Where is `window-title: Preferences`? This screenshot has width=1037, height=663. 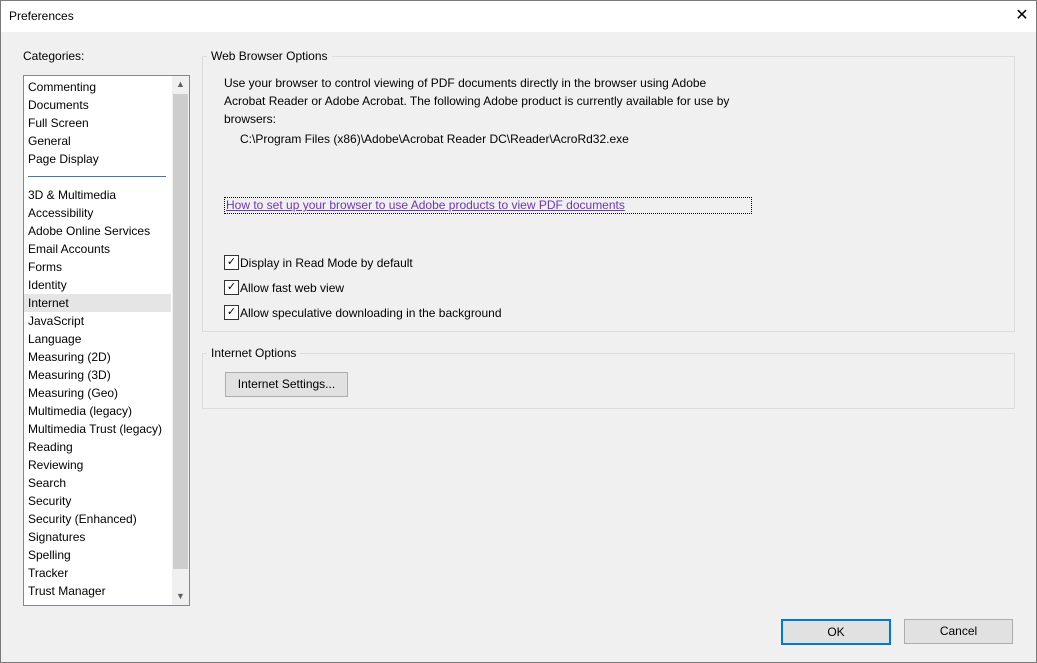
window-title: Preferences is located at coordinates (41, 16).